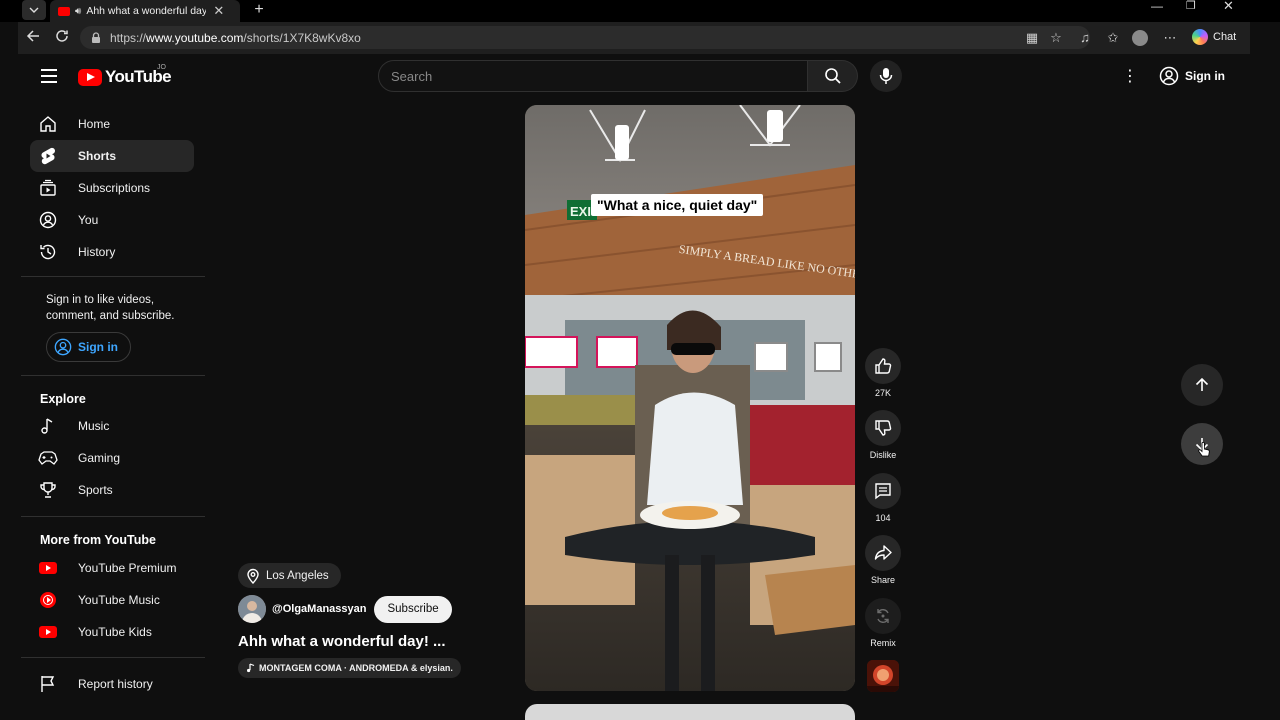  What do you see at coordinates (48, 684) in the screenshot?
I see `flag-icon` at bounding box center [48, 684].